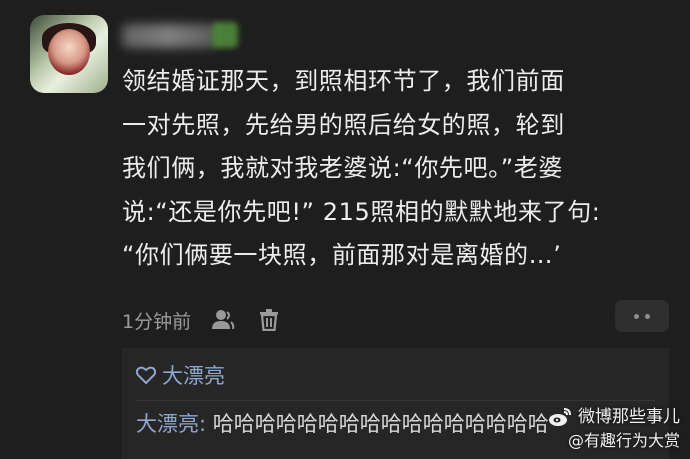 This screenshot has height=459, width=690. What do you see at coordinates (193, 375) in the screenshot?
I see `liker-name: 大漂亮` at bounding box center [193, 375].